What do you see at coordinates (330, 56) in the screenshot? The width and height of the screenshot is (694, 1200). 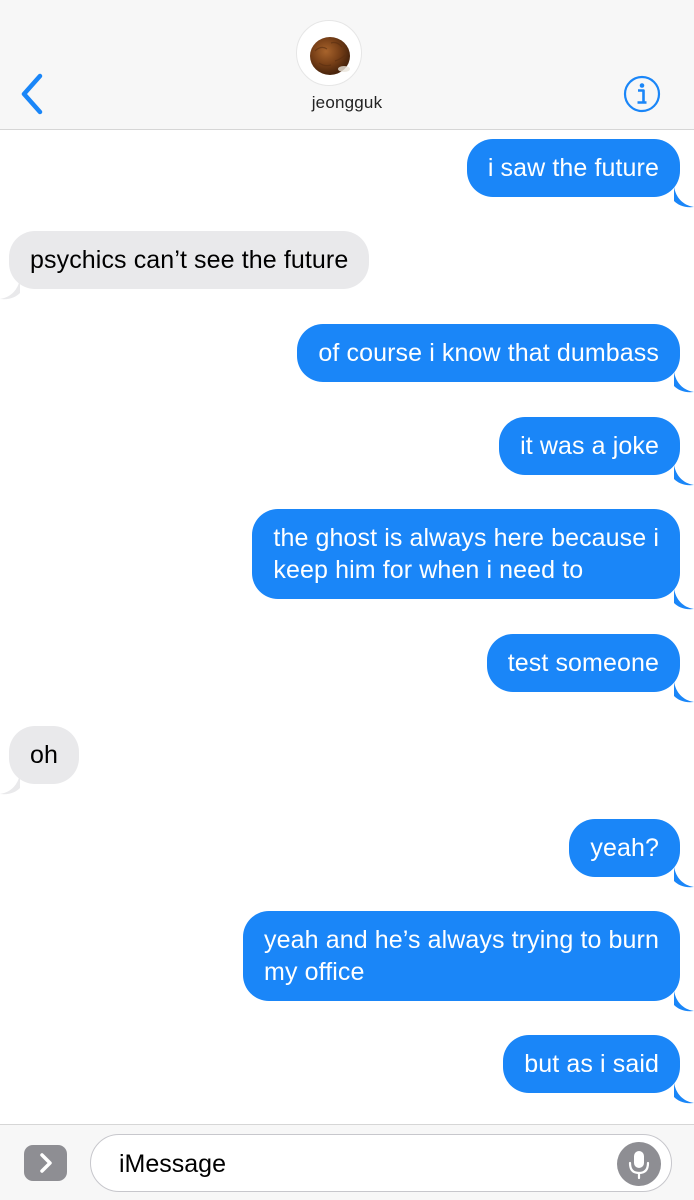 I see `coconut-icon` at bounding box center [330, 56].